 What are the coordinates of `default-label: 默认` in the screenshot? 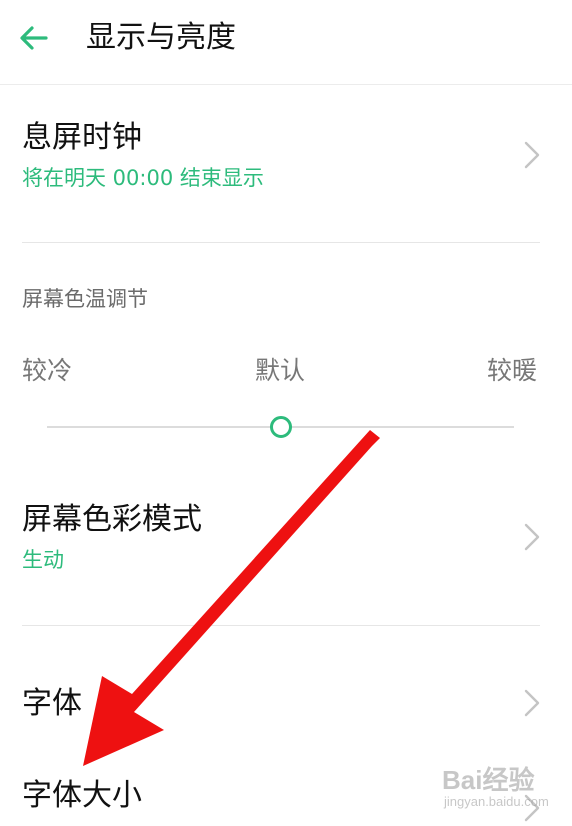 It's located at (280, 370).